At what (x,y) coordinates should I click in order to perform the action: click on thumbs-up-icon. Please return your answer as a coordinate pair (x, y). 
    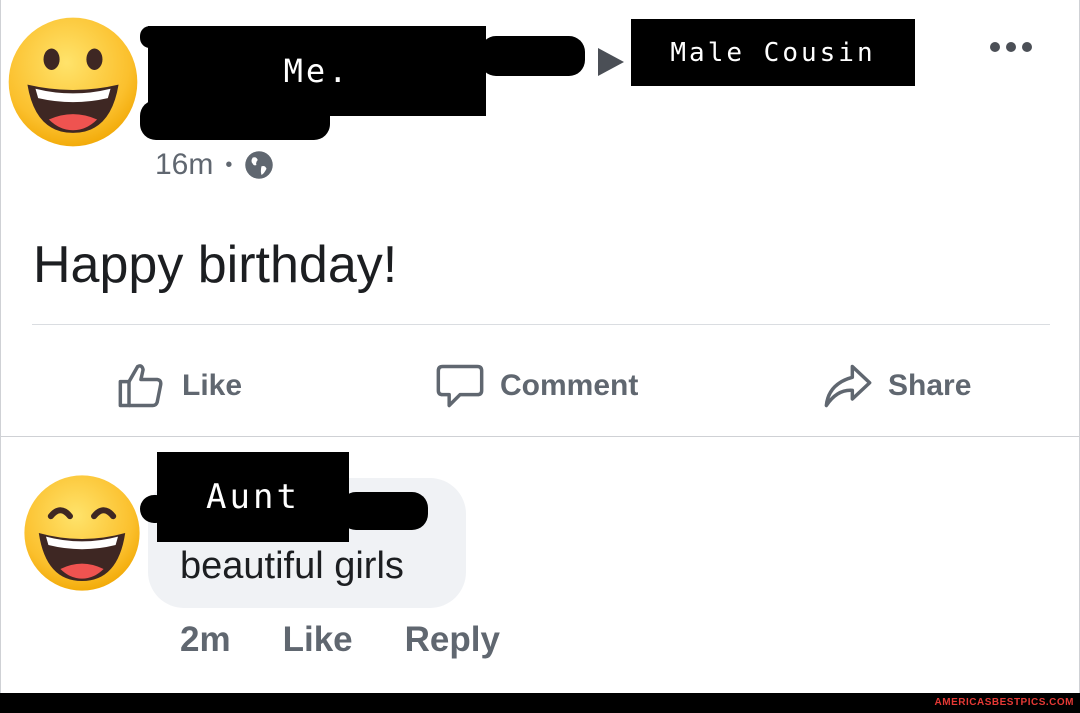
    Looking at the image, I should click on (140, 386).